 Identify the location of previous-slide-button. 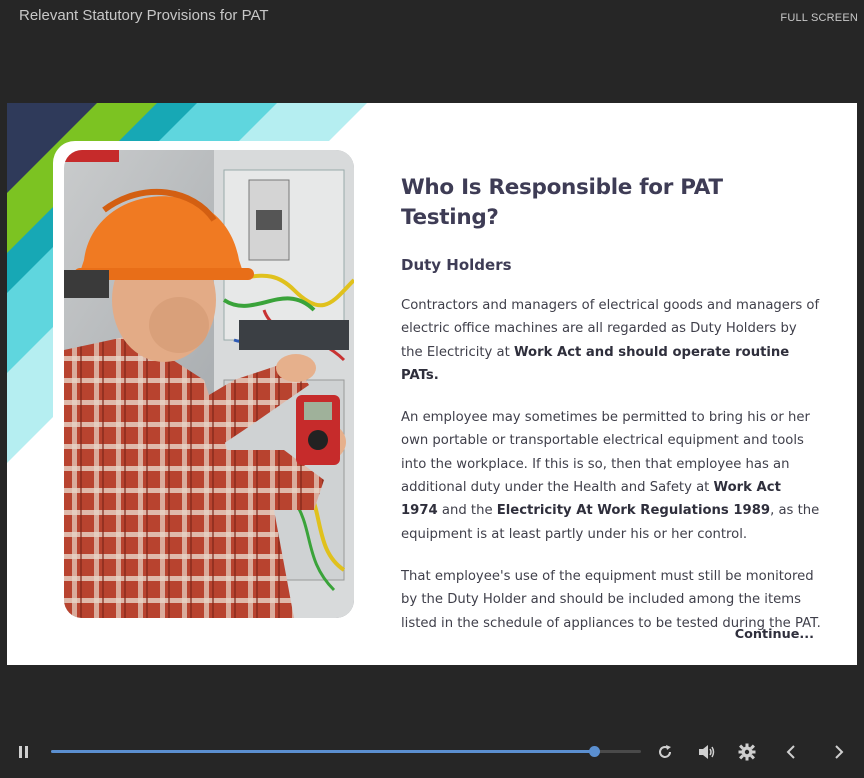
(791, 752).